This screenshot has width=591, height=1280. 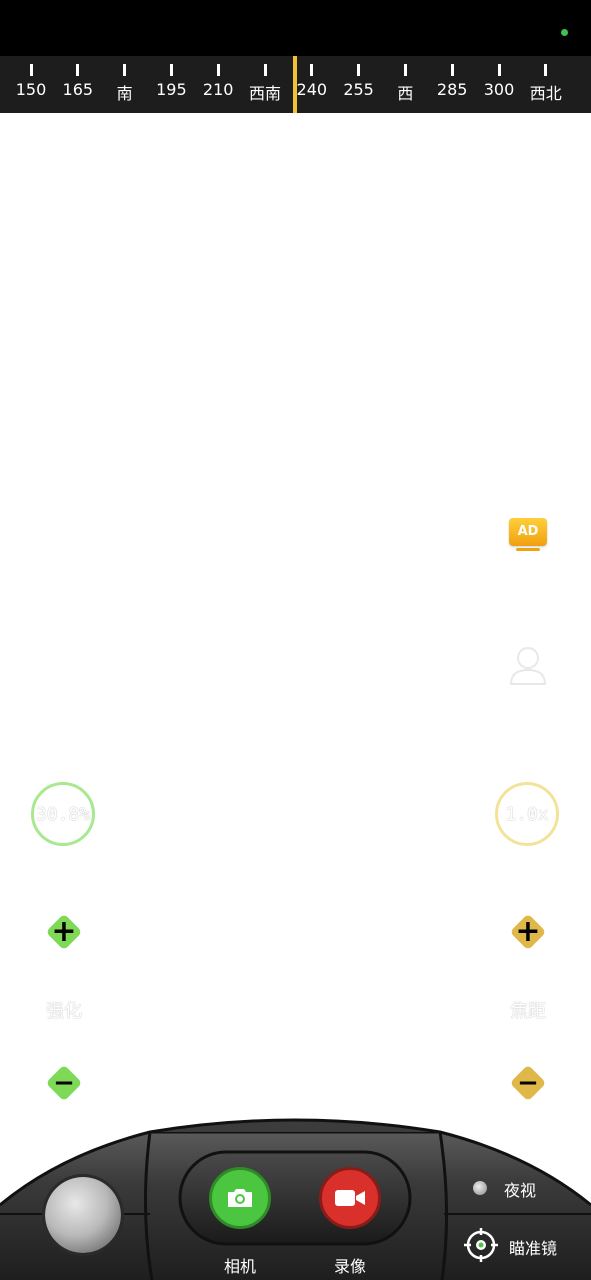 What do you see at coordinates (83, 1215) in the screenshot?
I see `preview-thumbnail-knob` at bounding box center [83, 1215].